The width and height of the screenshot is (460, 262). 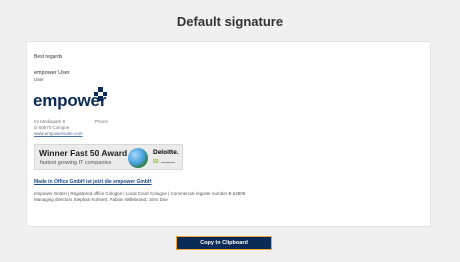 I want to click on greeting-text: Best regards, so click(x=48, y=57).